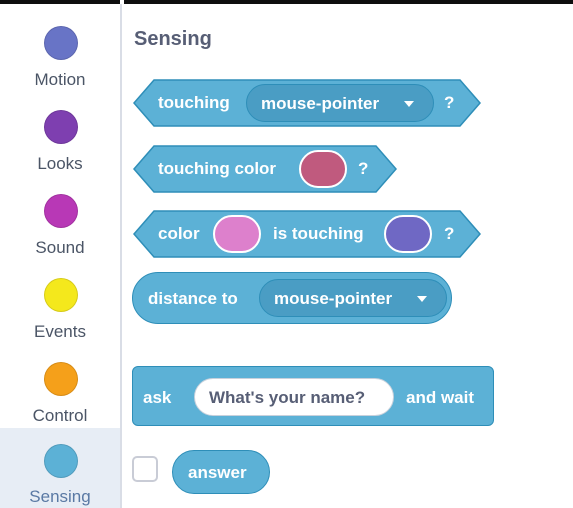 This screenshot has width=573, height=508. What do you see at coordinates (61, 127) in the screenshot?
I see `looks-category-icon` at bounding box center [61, 127].